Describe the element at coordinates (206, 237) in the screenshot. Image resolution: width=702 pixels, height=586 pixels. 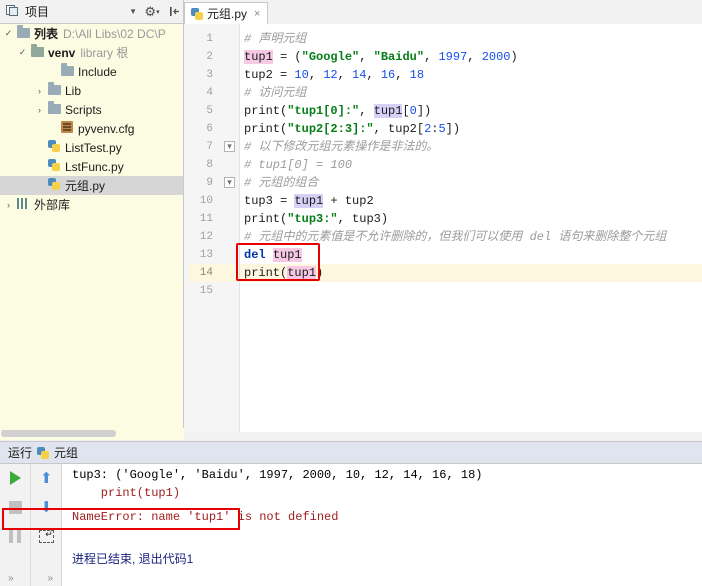
I see `line-number: 12` at that location.